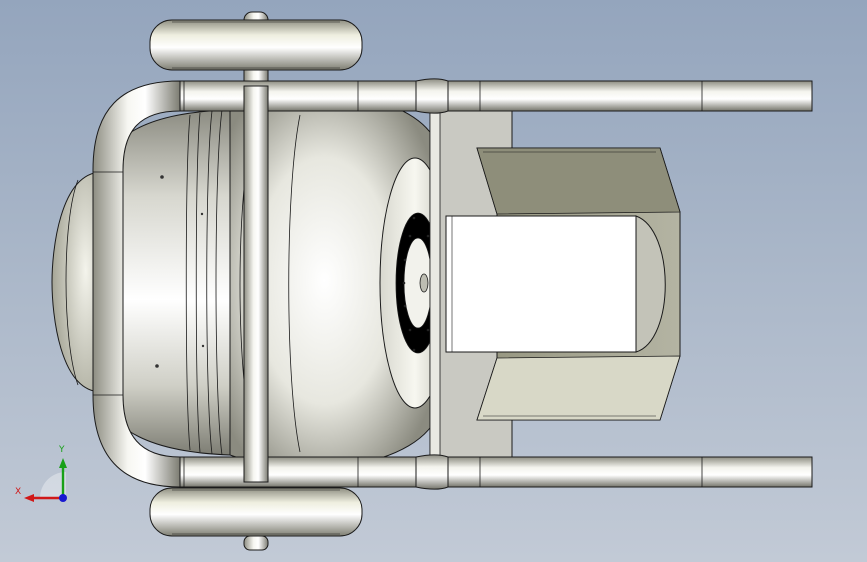 The image size is (867, 562). Describe the element at coordinates (256, 49) in the screenshot. I see `top-wheel` at that location.